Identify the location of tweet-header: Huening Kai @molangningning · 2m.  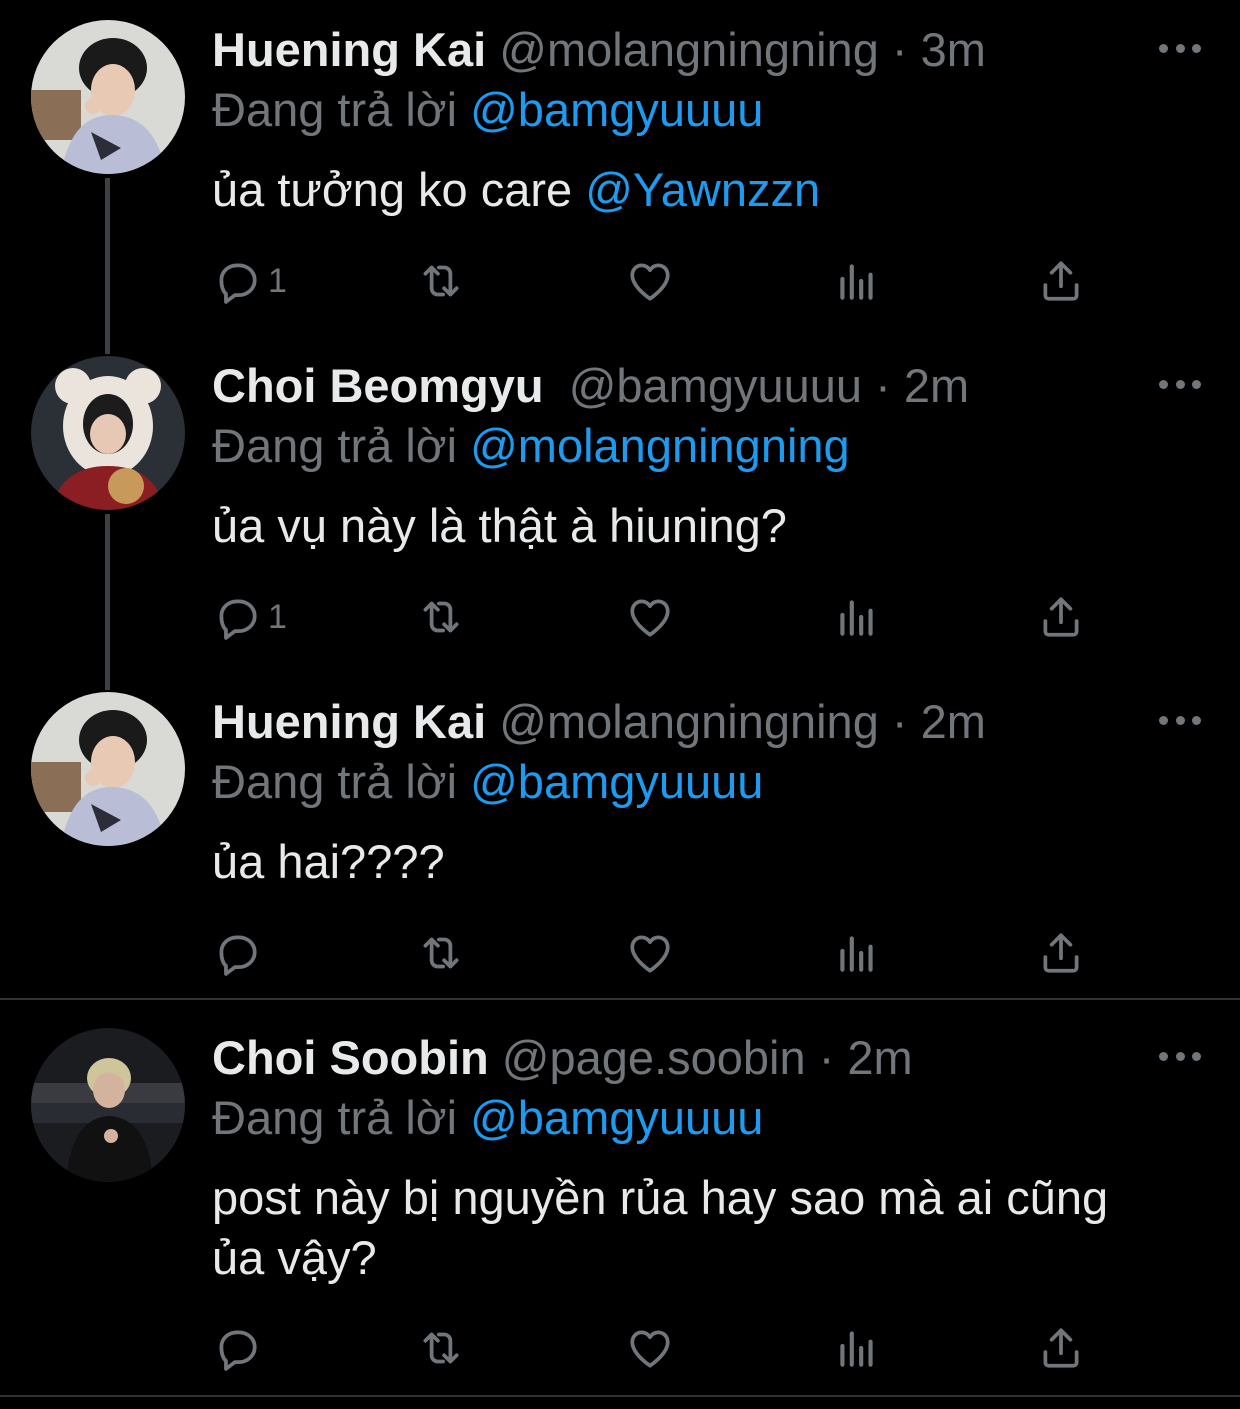
(599, 722).